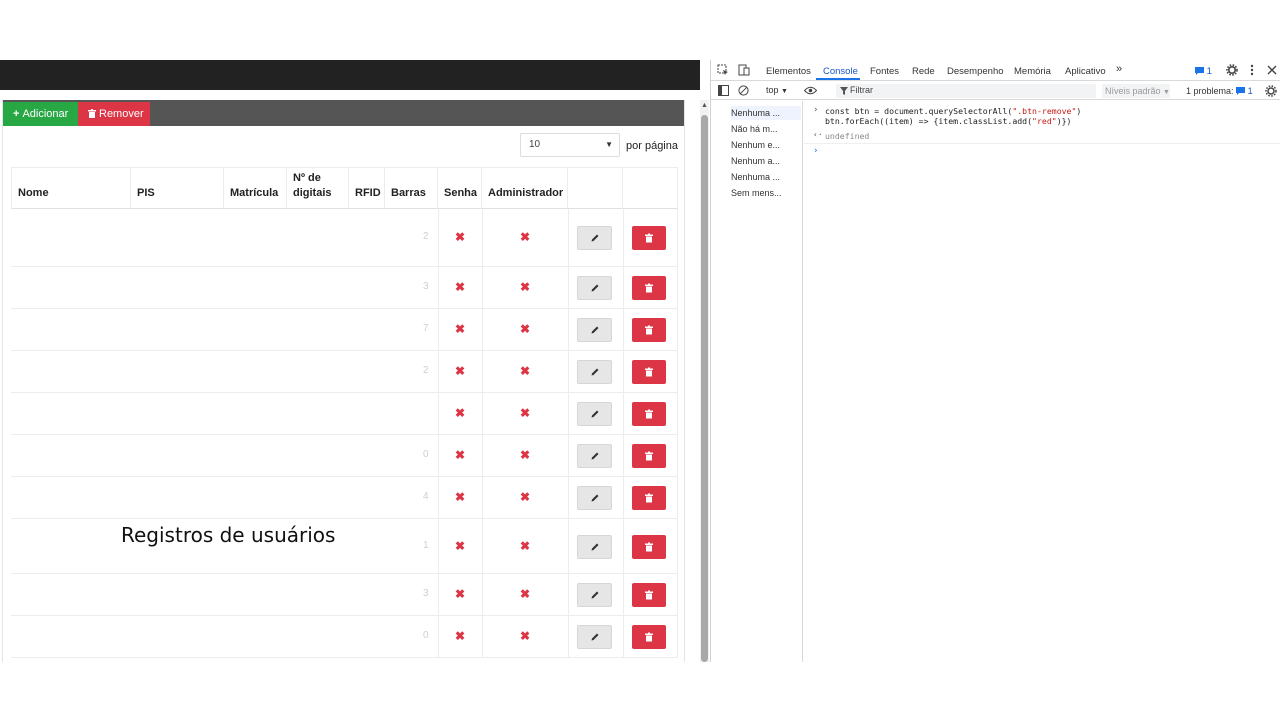 The height and width of the screenshot is (720, 1280). Describe the element at coordinates (743, 90) in the screenshot. I see `clear-console-icon` at that location.